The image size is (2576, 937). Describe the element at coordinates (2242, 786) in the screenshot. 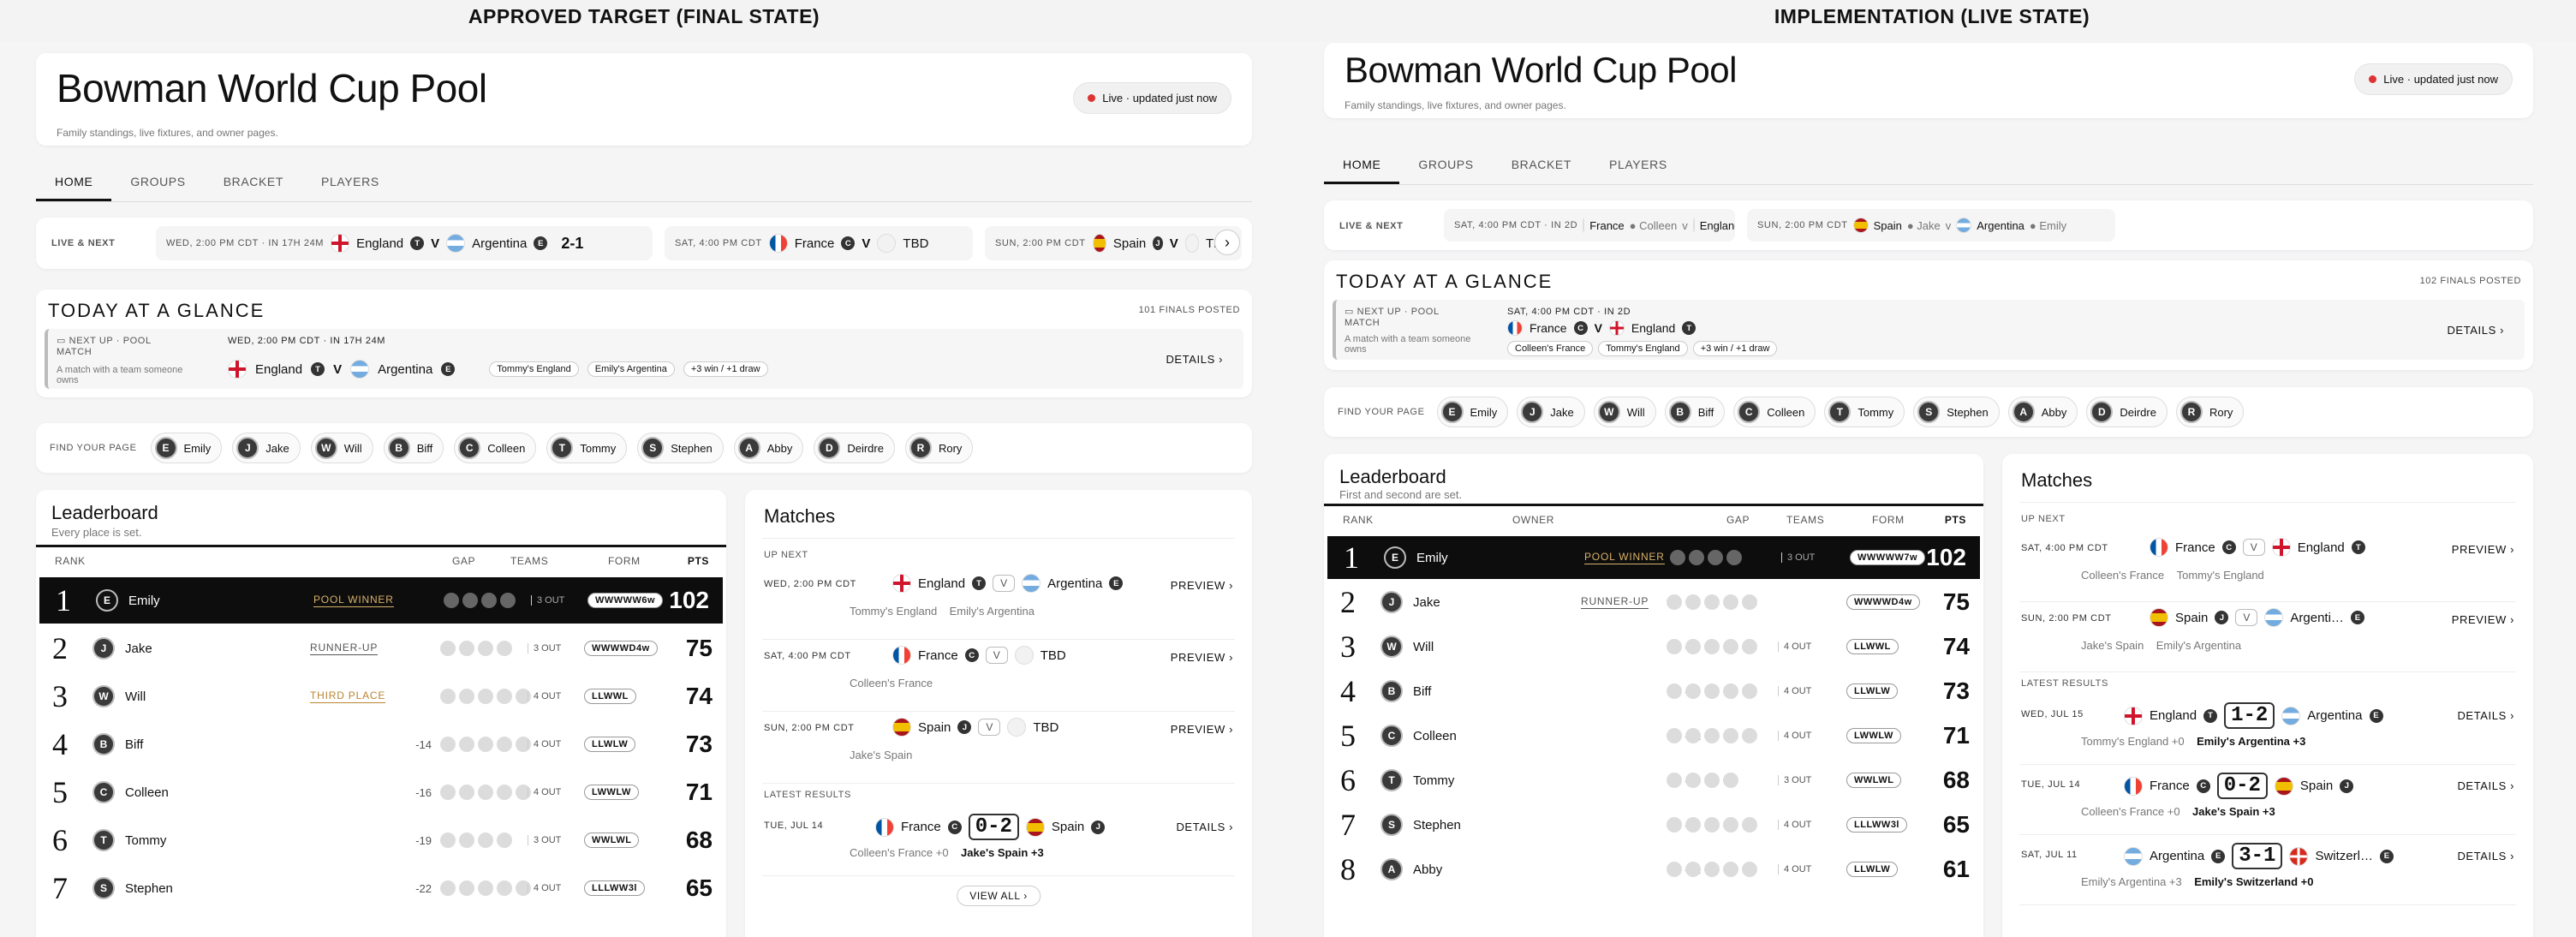

I see `result-score: 0-2` at that location.